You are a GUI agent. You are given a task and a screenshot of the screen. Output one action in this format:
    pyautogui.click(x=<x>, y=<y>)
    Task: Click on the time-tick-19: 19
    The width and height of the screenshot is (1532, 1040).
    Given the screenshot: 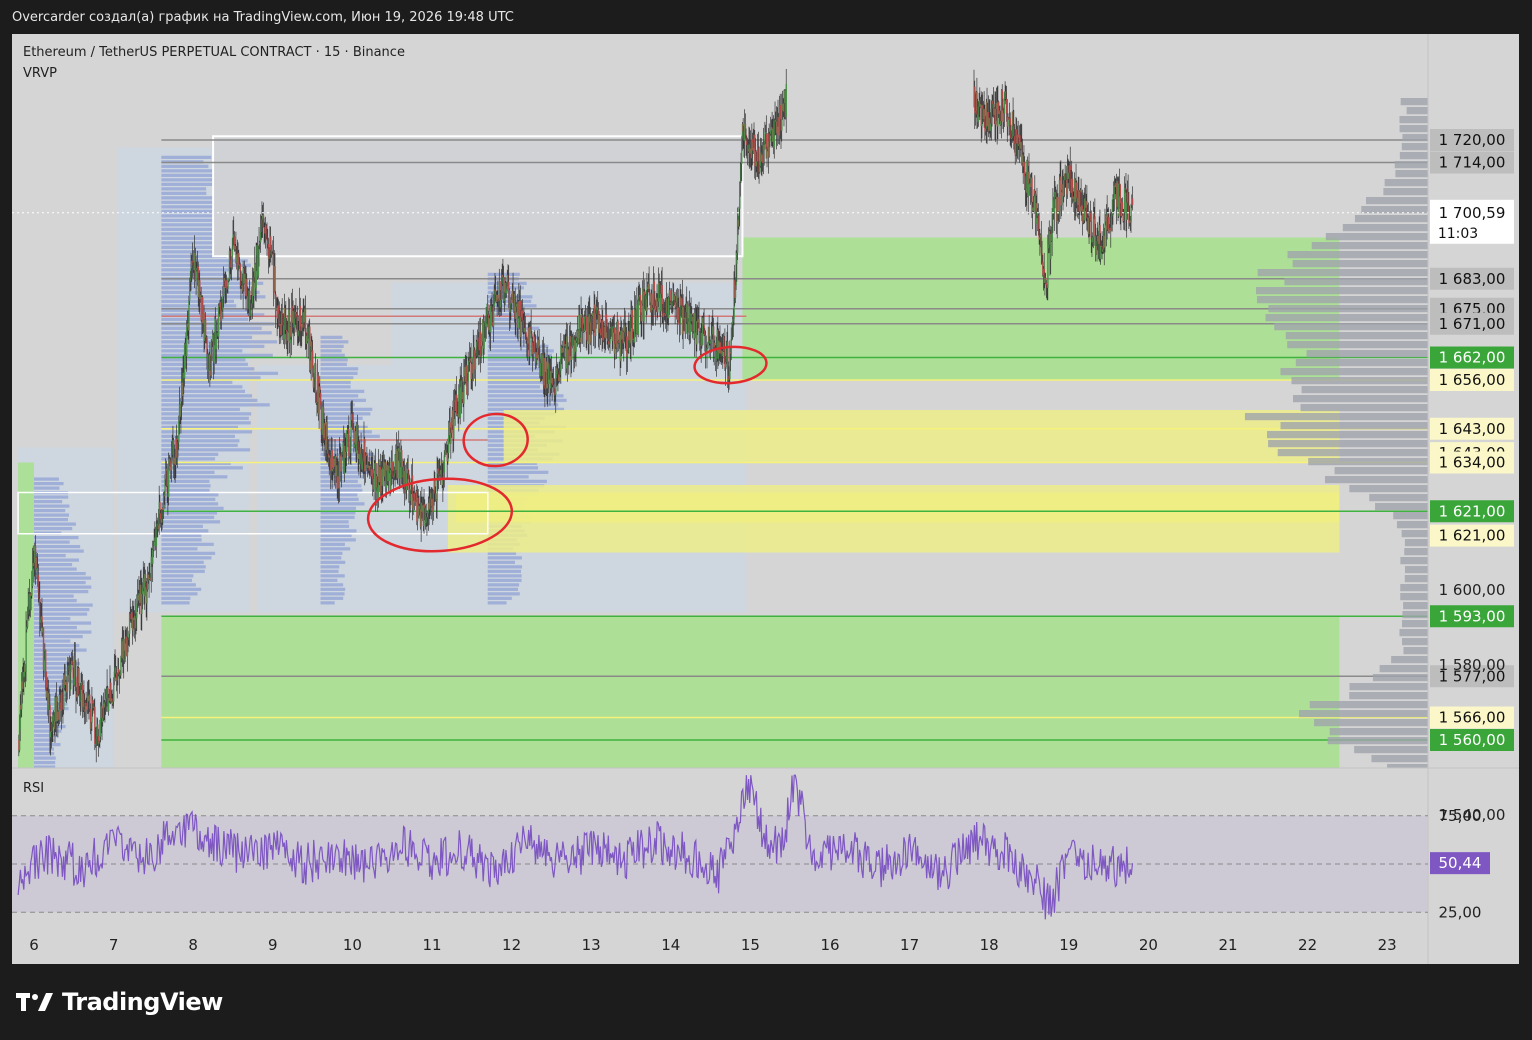 What is the action you would take?
    pyautogui.click(x=1068, y=945)
    